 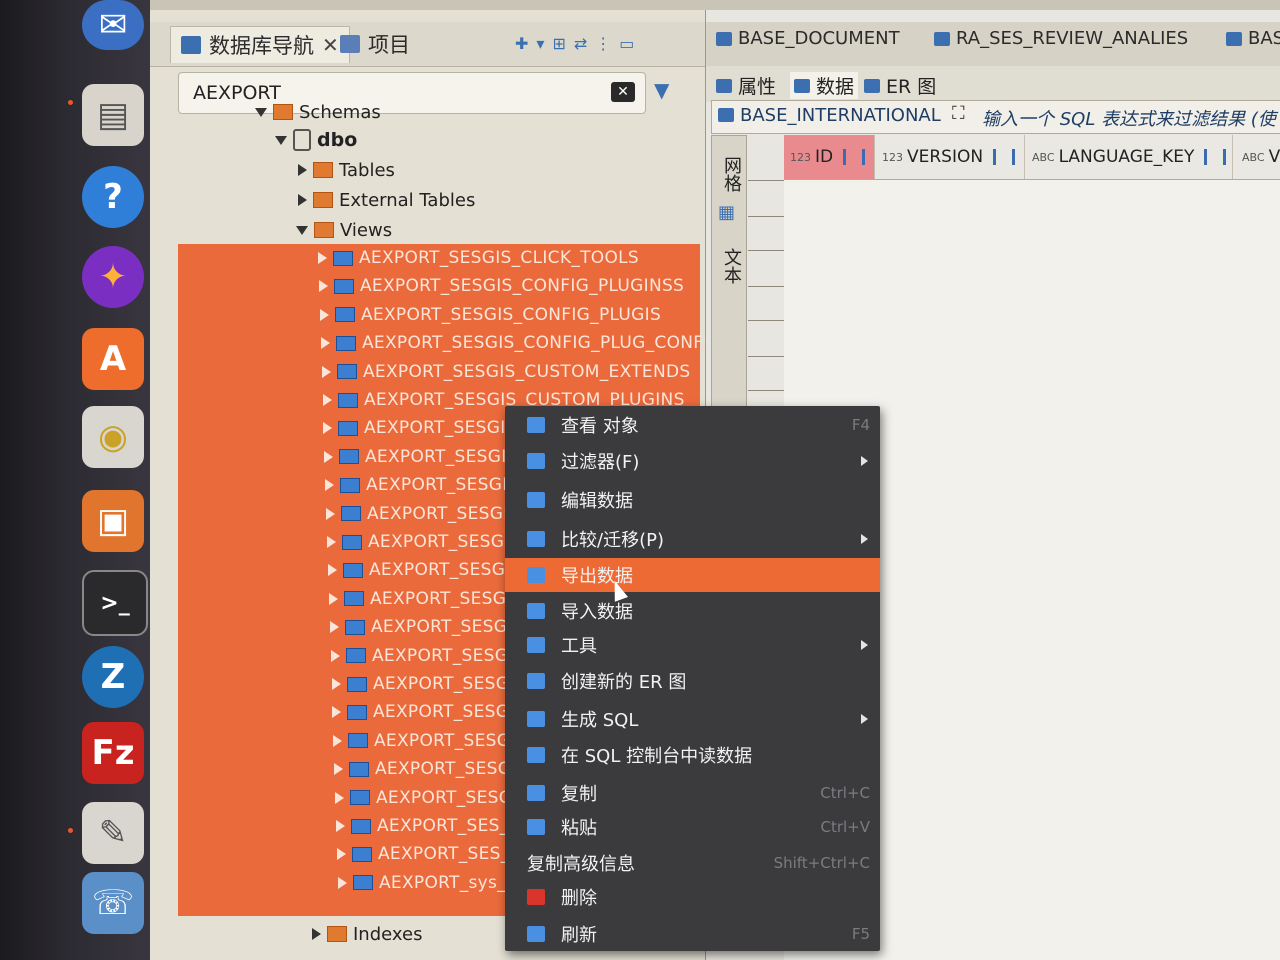 What do you see at coordinates (478, 258) in the screenshot?
I see `tree-node-view: AEXPORT_SESGIS_CLICK_TOOLS` at bounding box center [478, 258].